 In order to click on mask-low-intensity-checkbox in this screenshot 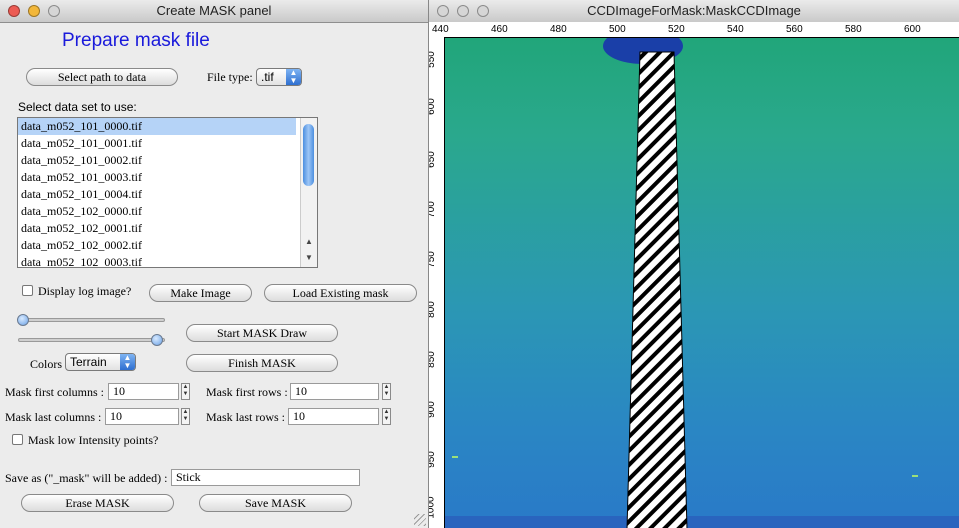, I will do `click(17, 439)`.